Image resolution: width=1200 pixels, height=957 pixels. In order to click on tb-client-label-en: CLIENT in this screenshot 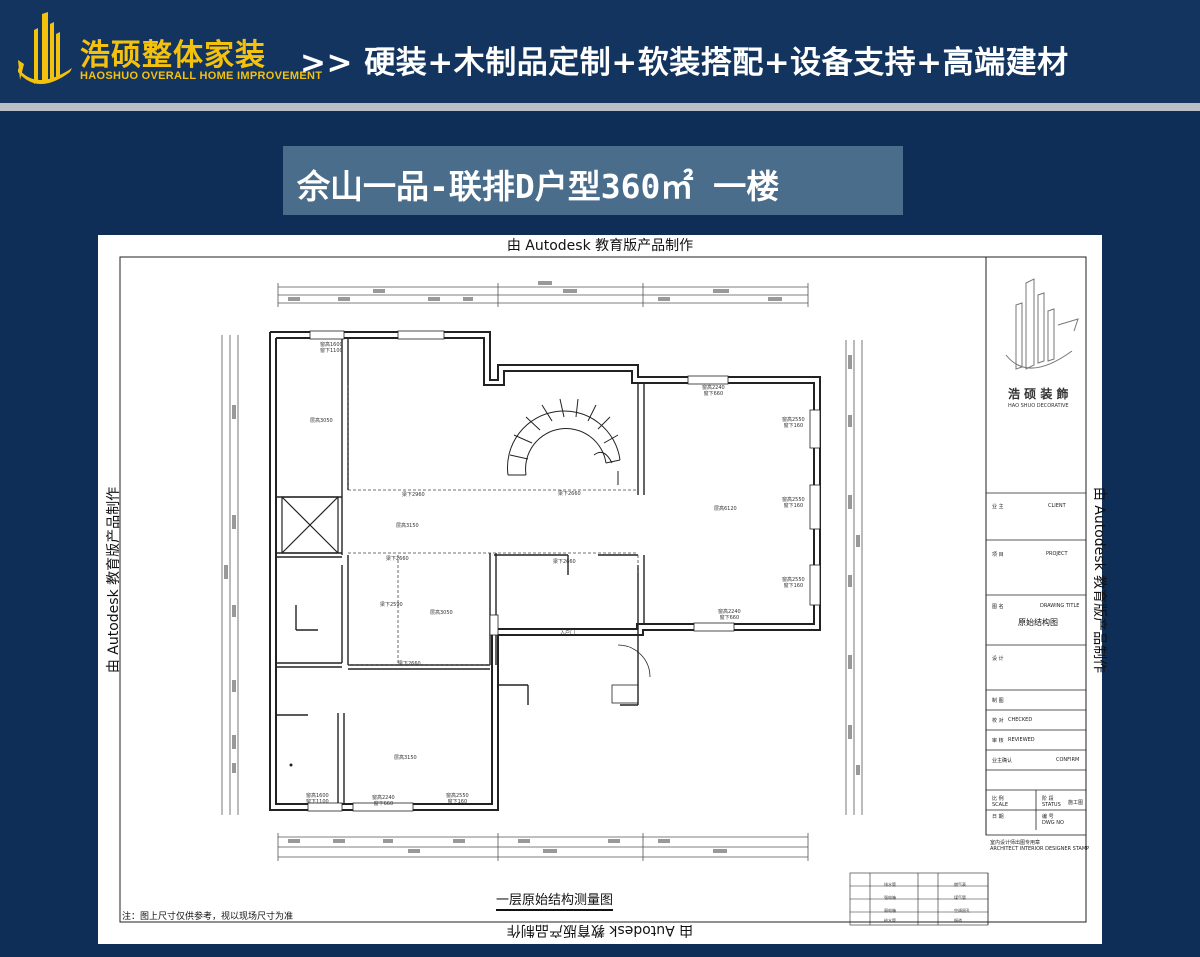, I will do `click(1057, 506)`.